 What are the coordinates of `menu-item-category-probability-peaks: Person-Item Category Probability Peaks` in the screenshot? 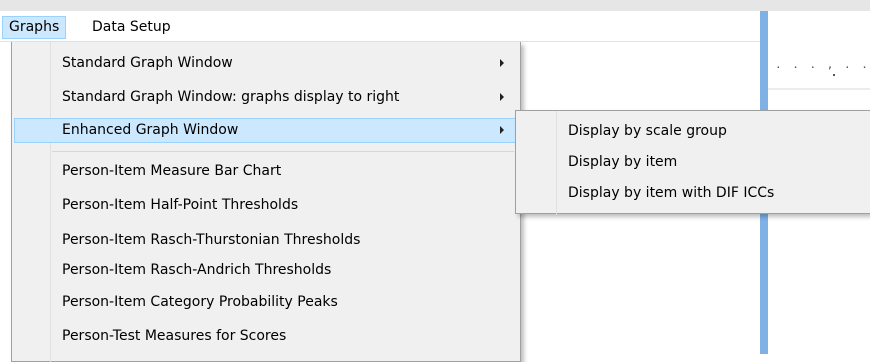 It's located at (266, 302).